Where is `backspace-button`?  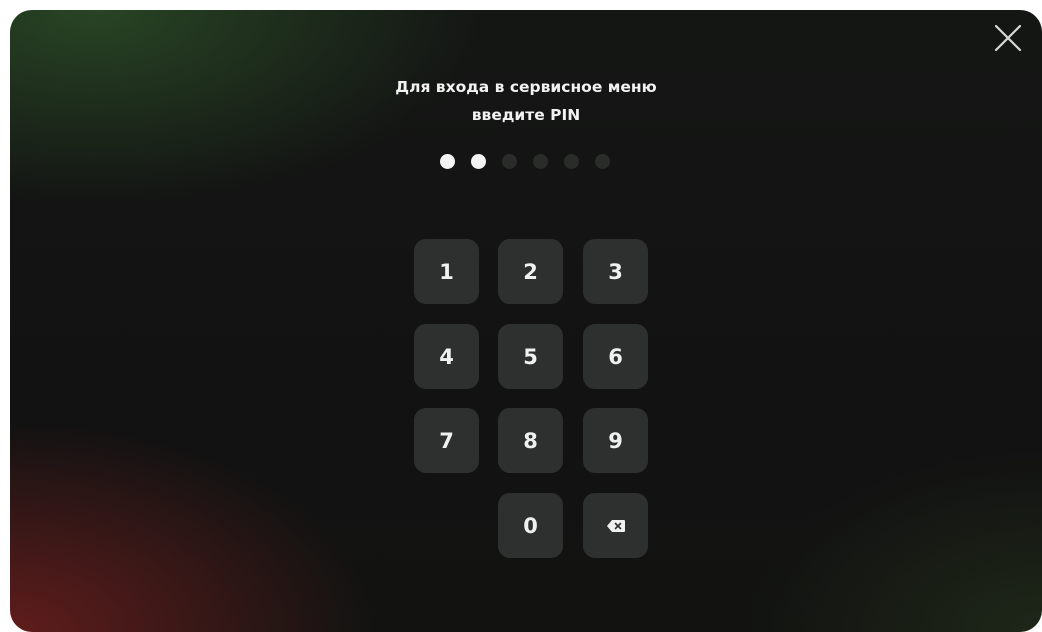
backspace-button is located at coordinates (615, 525).